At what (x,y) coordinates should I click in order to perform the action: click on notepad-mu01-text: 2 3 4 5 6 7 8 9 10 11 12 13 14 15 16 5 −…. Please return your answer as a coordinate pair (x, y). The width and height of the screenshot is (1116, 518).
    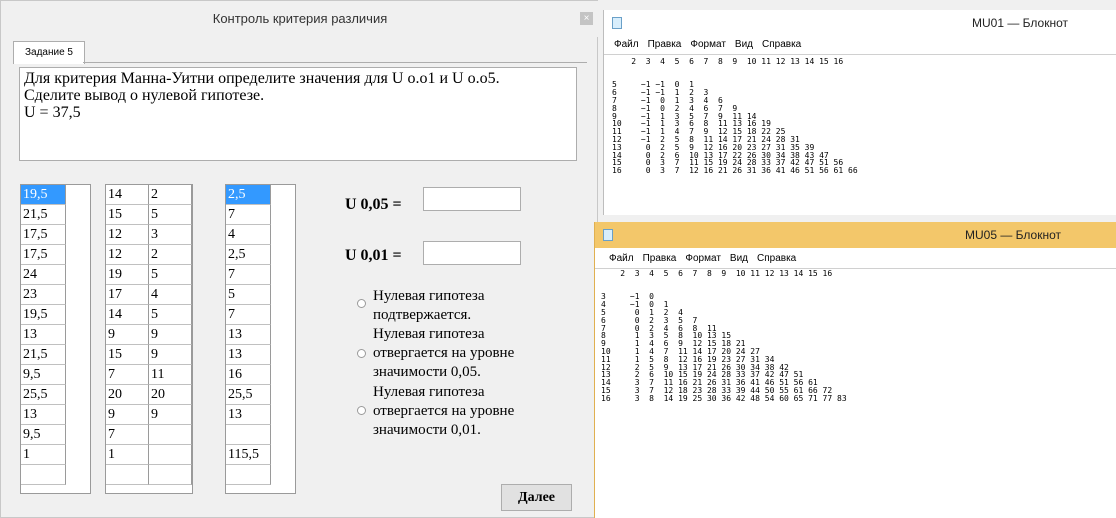
    Looking at the image, I should click on (735, 116).